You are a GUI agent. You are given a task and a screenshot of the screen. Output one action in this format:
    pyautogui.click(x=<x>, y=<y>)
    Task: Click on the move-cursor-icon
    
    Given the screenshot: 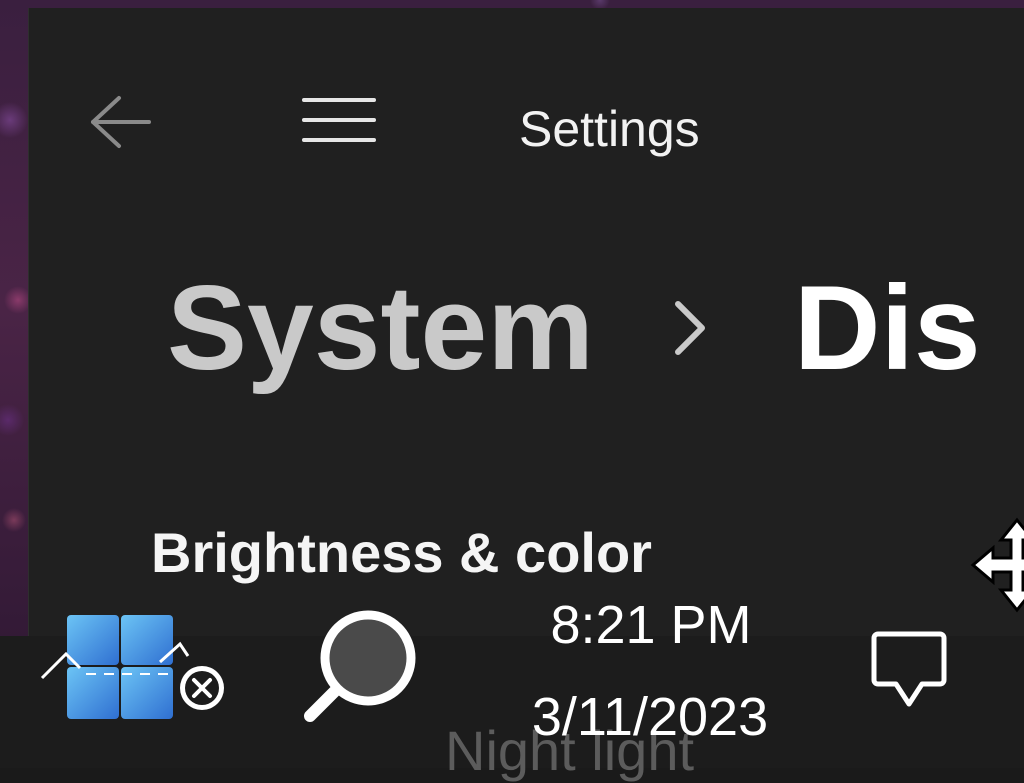 What is the action you would take?
    pyautogui.click(x=988, y=565)
    